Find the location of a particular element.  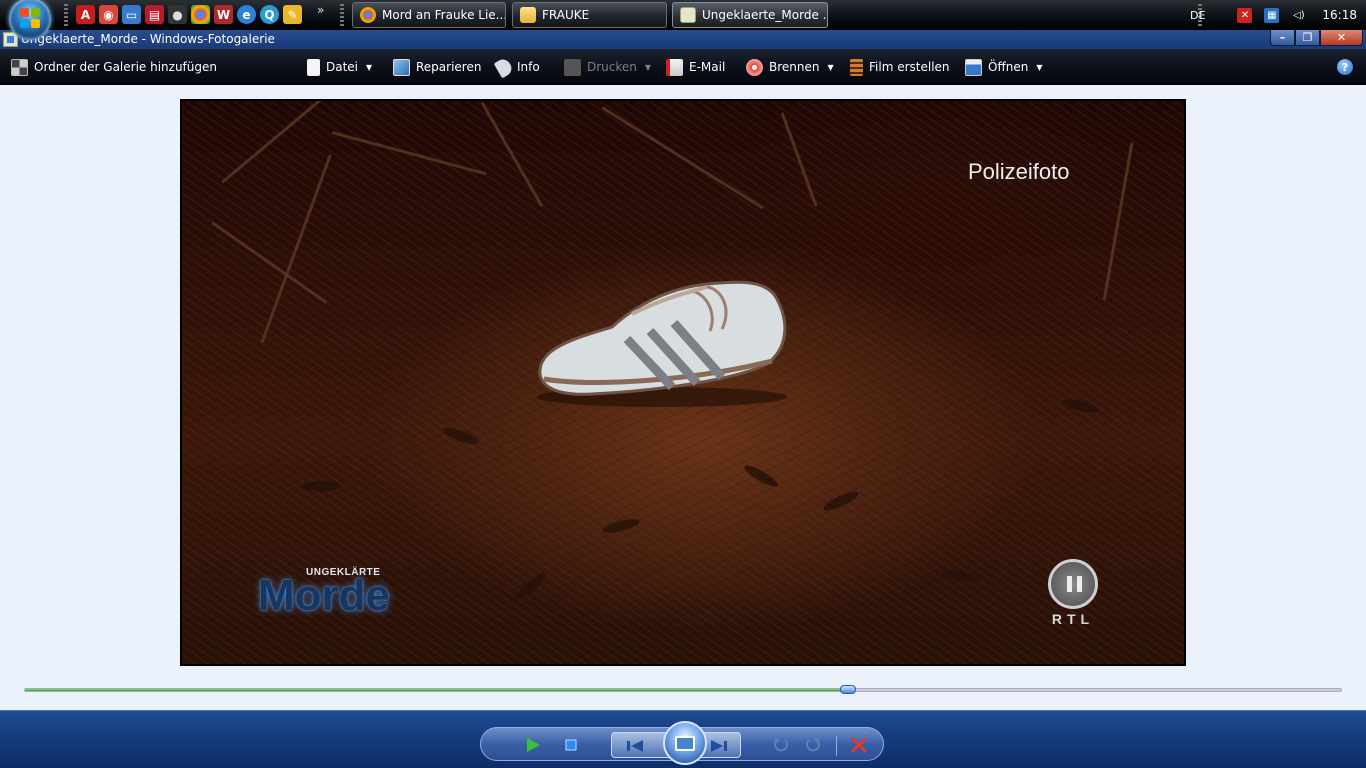

show-desktop-icon: ▭ is located at coordinates (131, 14).